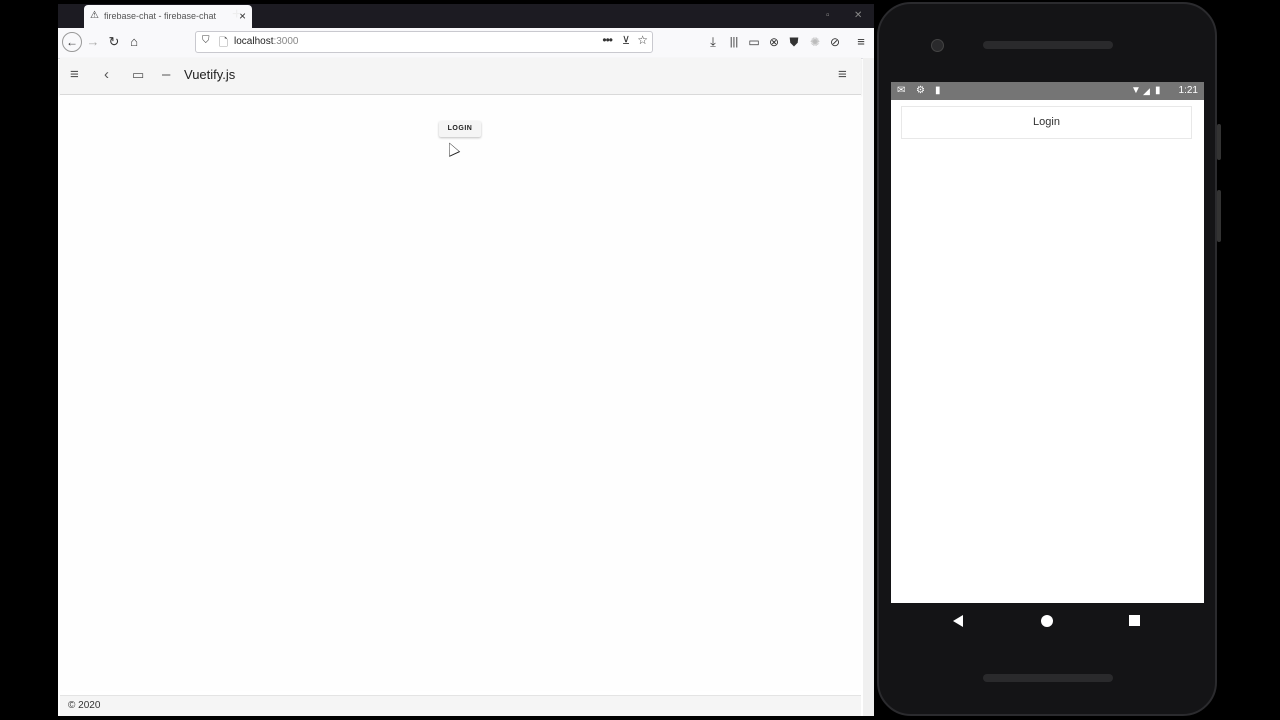 The width and height of the screenshot is (1280, 720). I want to click on phone-login-button: Login, so click(1046, 122).